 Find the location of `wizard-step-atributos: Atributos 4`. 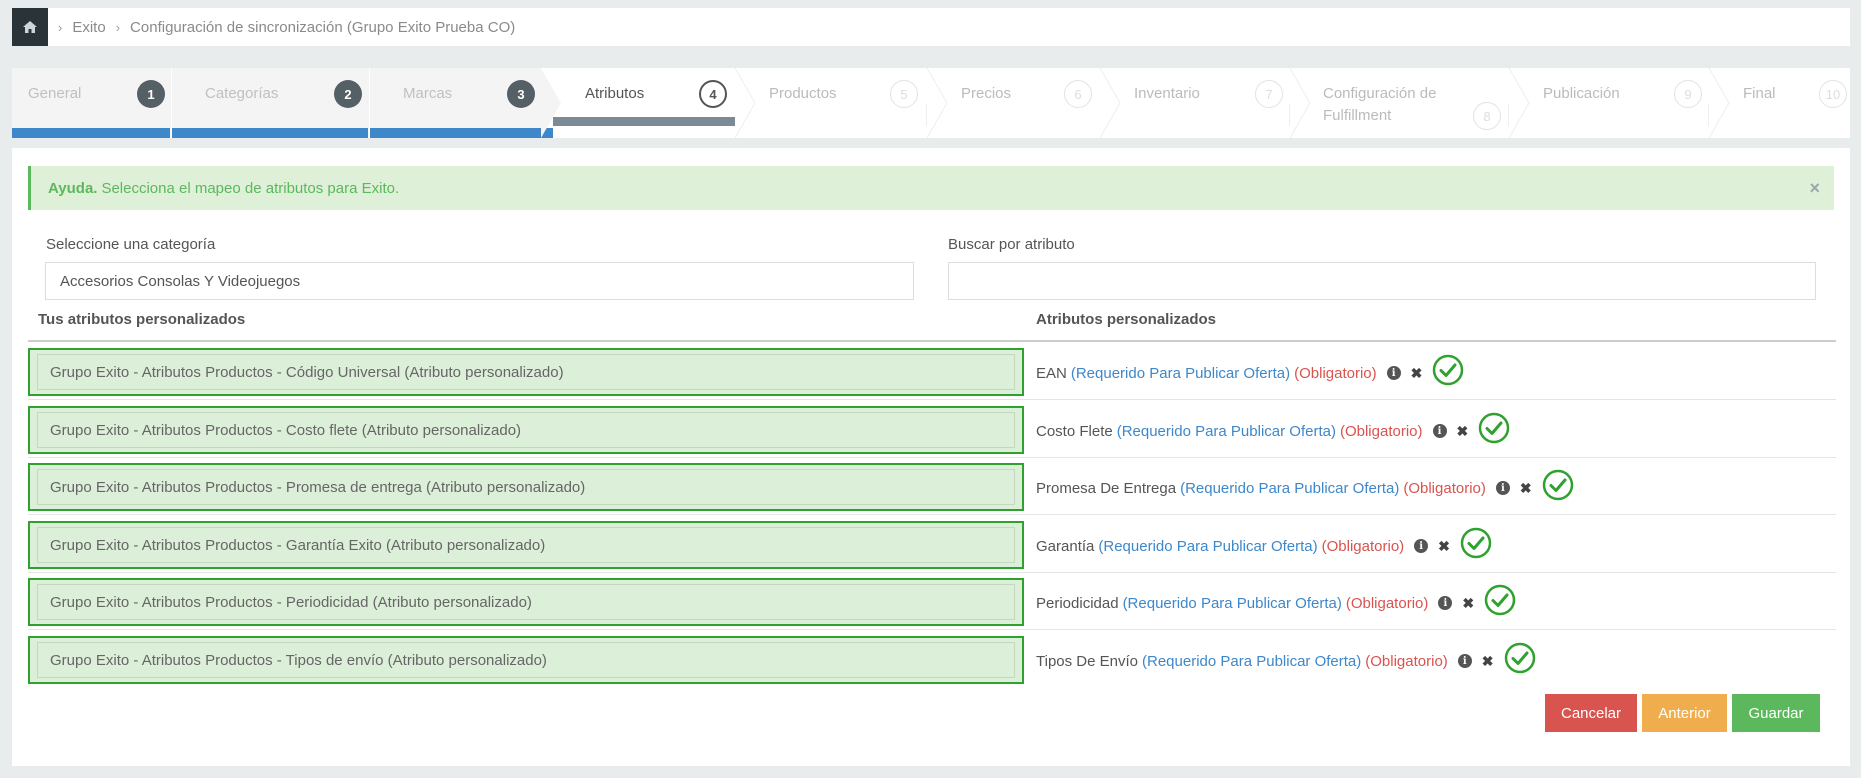

wizard-step-atributos: Atributos 4 is located at coordinates (638, 103).